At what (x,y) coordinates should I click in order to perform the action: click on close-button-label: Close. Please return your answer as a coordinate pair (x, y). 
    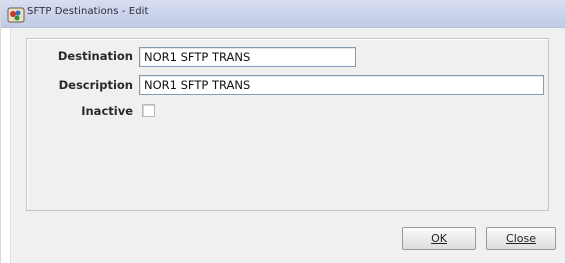
    Looking at the image, I should click on (521, 238).